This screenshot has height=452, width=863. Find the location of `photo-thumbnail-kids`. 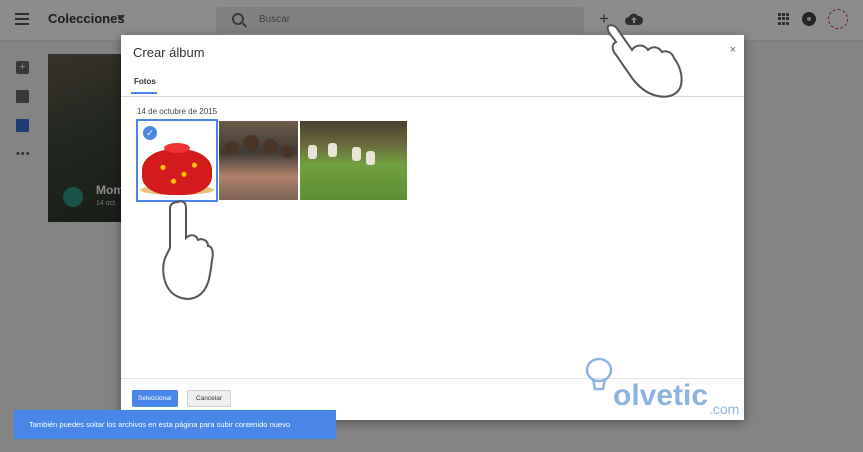

photo-thumbnail-kids is located at coordinates (258, 160).